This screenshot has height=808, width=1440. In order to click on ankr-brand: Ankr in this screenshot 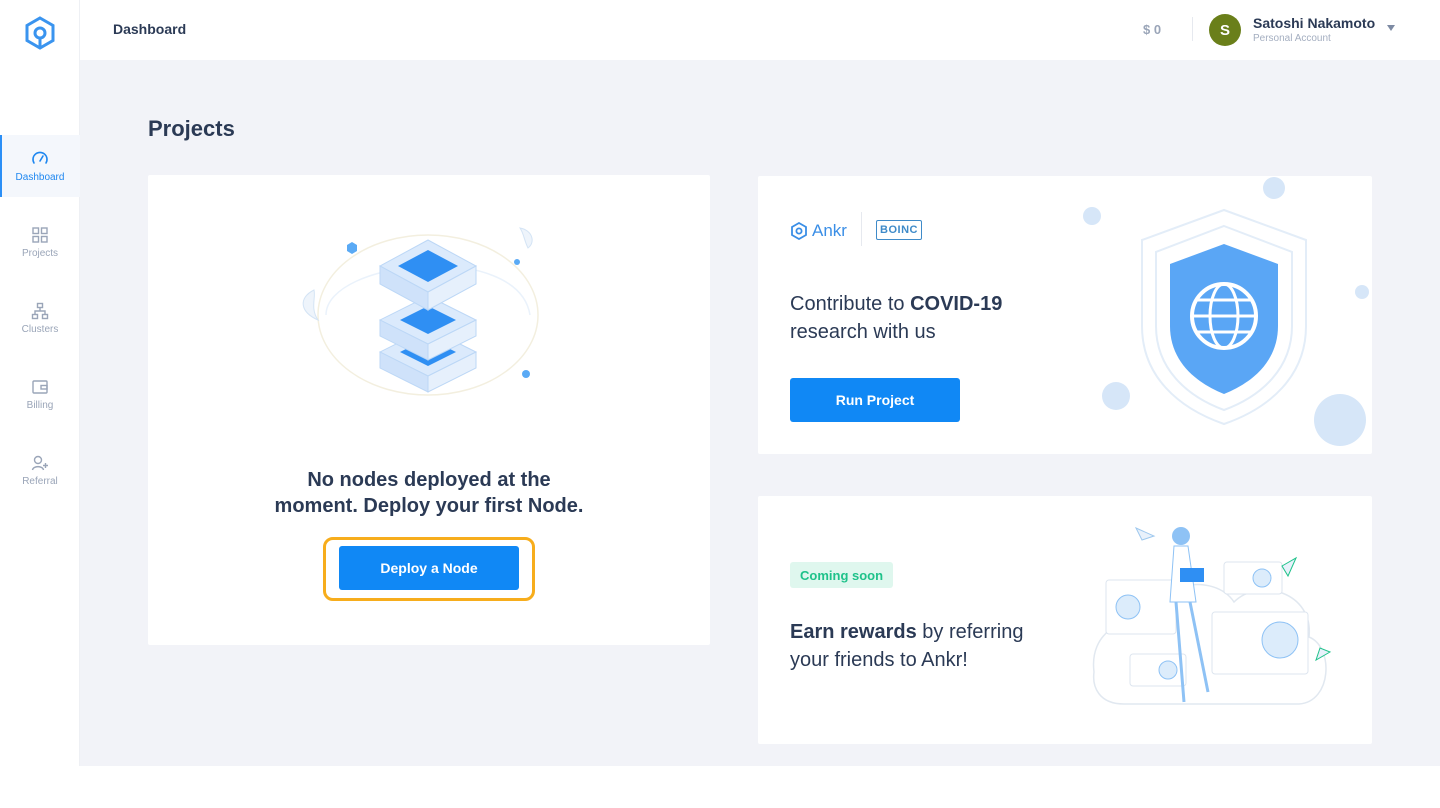, I will do `click(818, 231)`.